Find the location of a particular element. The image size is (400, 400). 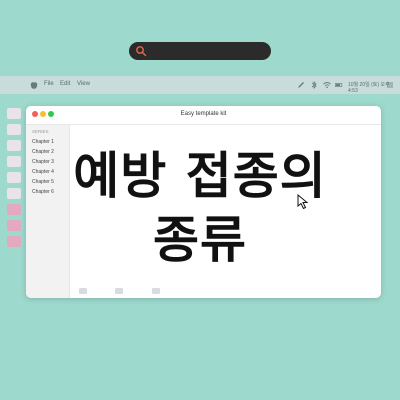

window-titlebar: Easy template kit is located at coordinates (203, 115).